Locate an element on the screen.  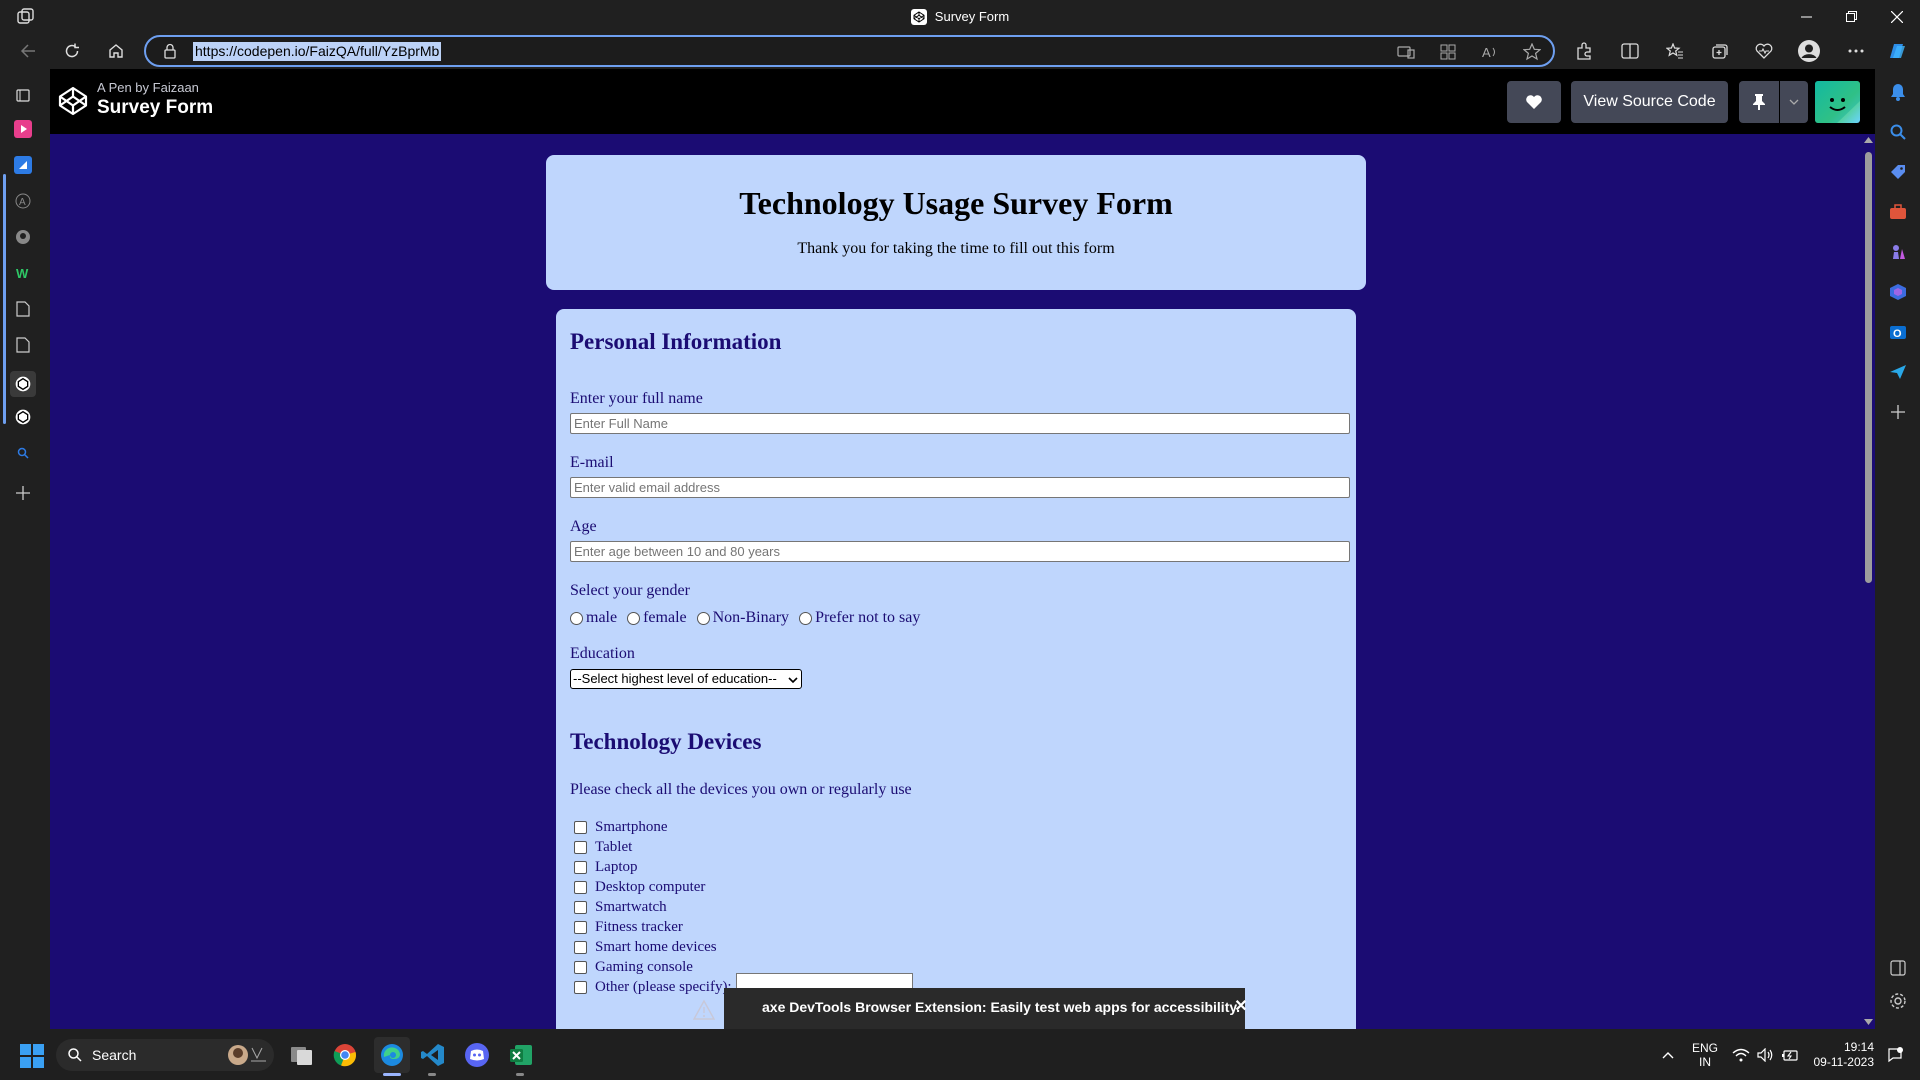
device-option-smartwatch: Smartwatch is located at coordinates (741, 907).